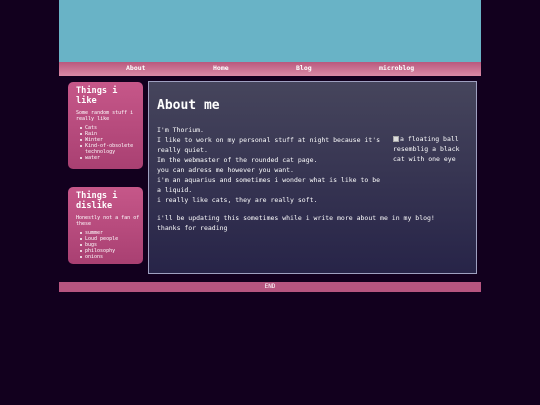 This screenshot has width=540, height=405. Describe the element at coordinates (221, 68) in the screenshot. I see `nav-link-home: Home` at that location.